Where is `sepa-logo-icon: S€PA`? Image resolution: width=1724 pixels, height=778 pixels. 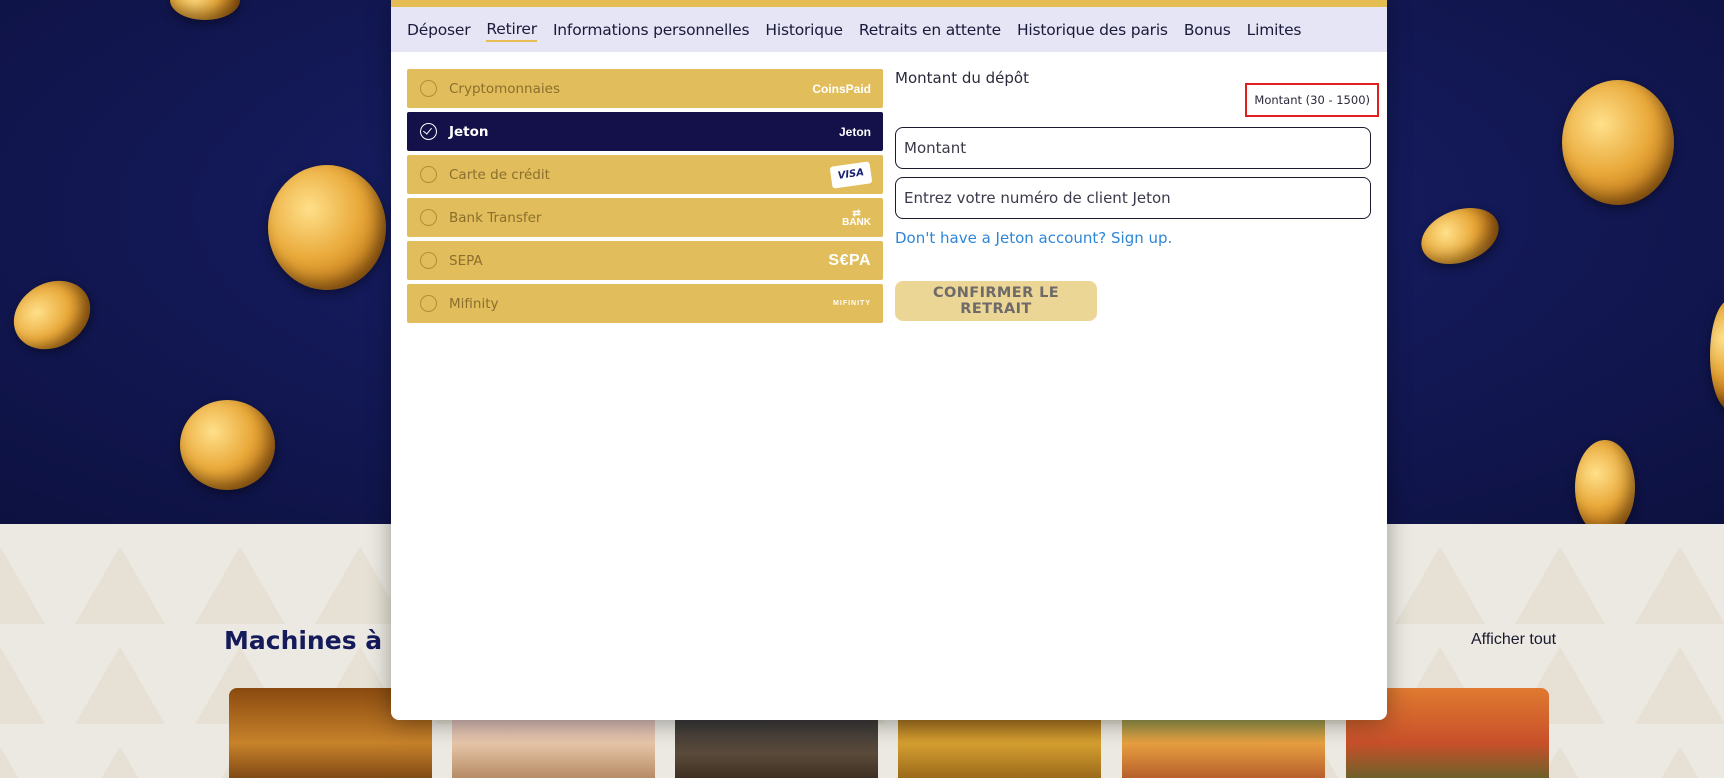
sepa-logo-icon: S€PA is located at coordinates (849, 260).